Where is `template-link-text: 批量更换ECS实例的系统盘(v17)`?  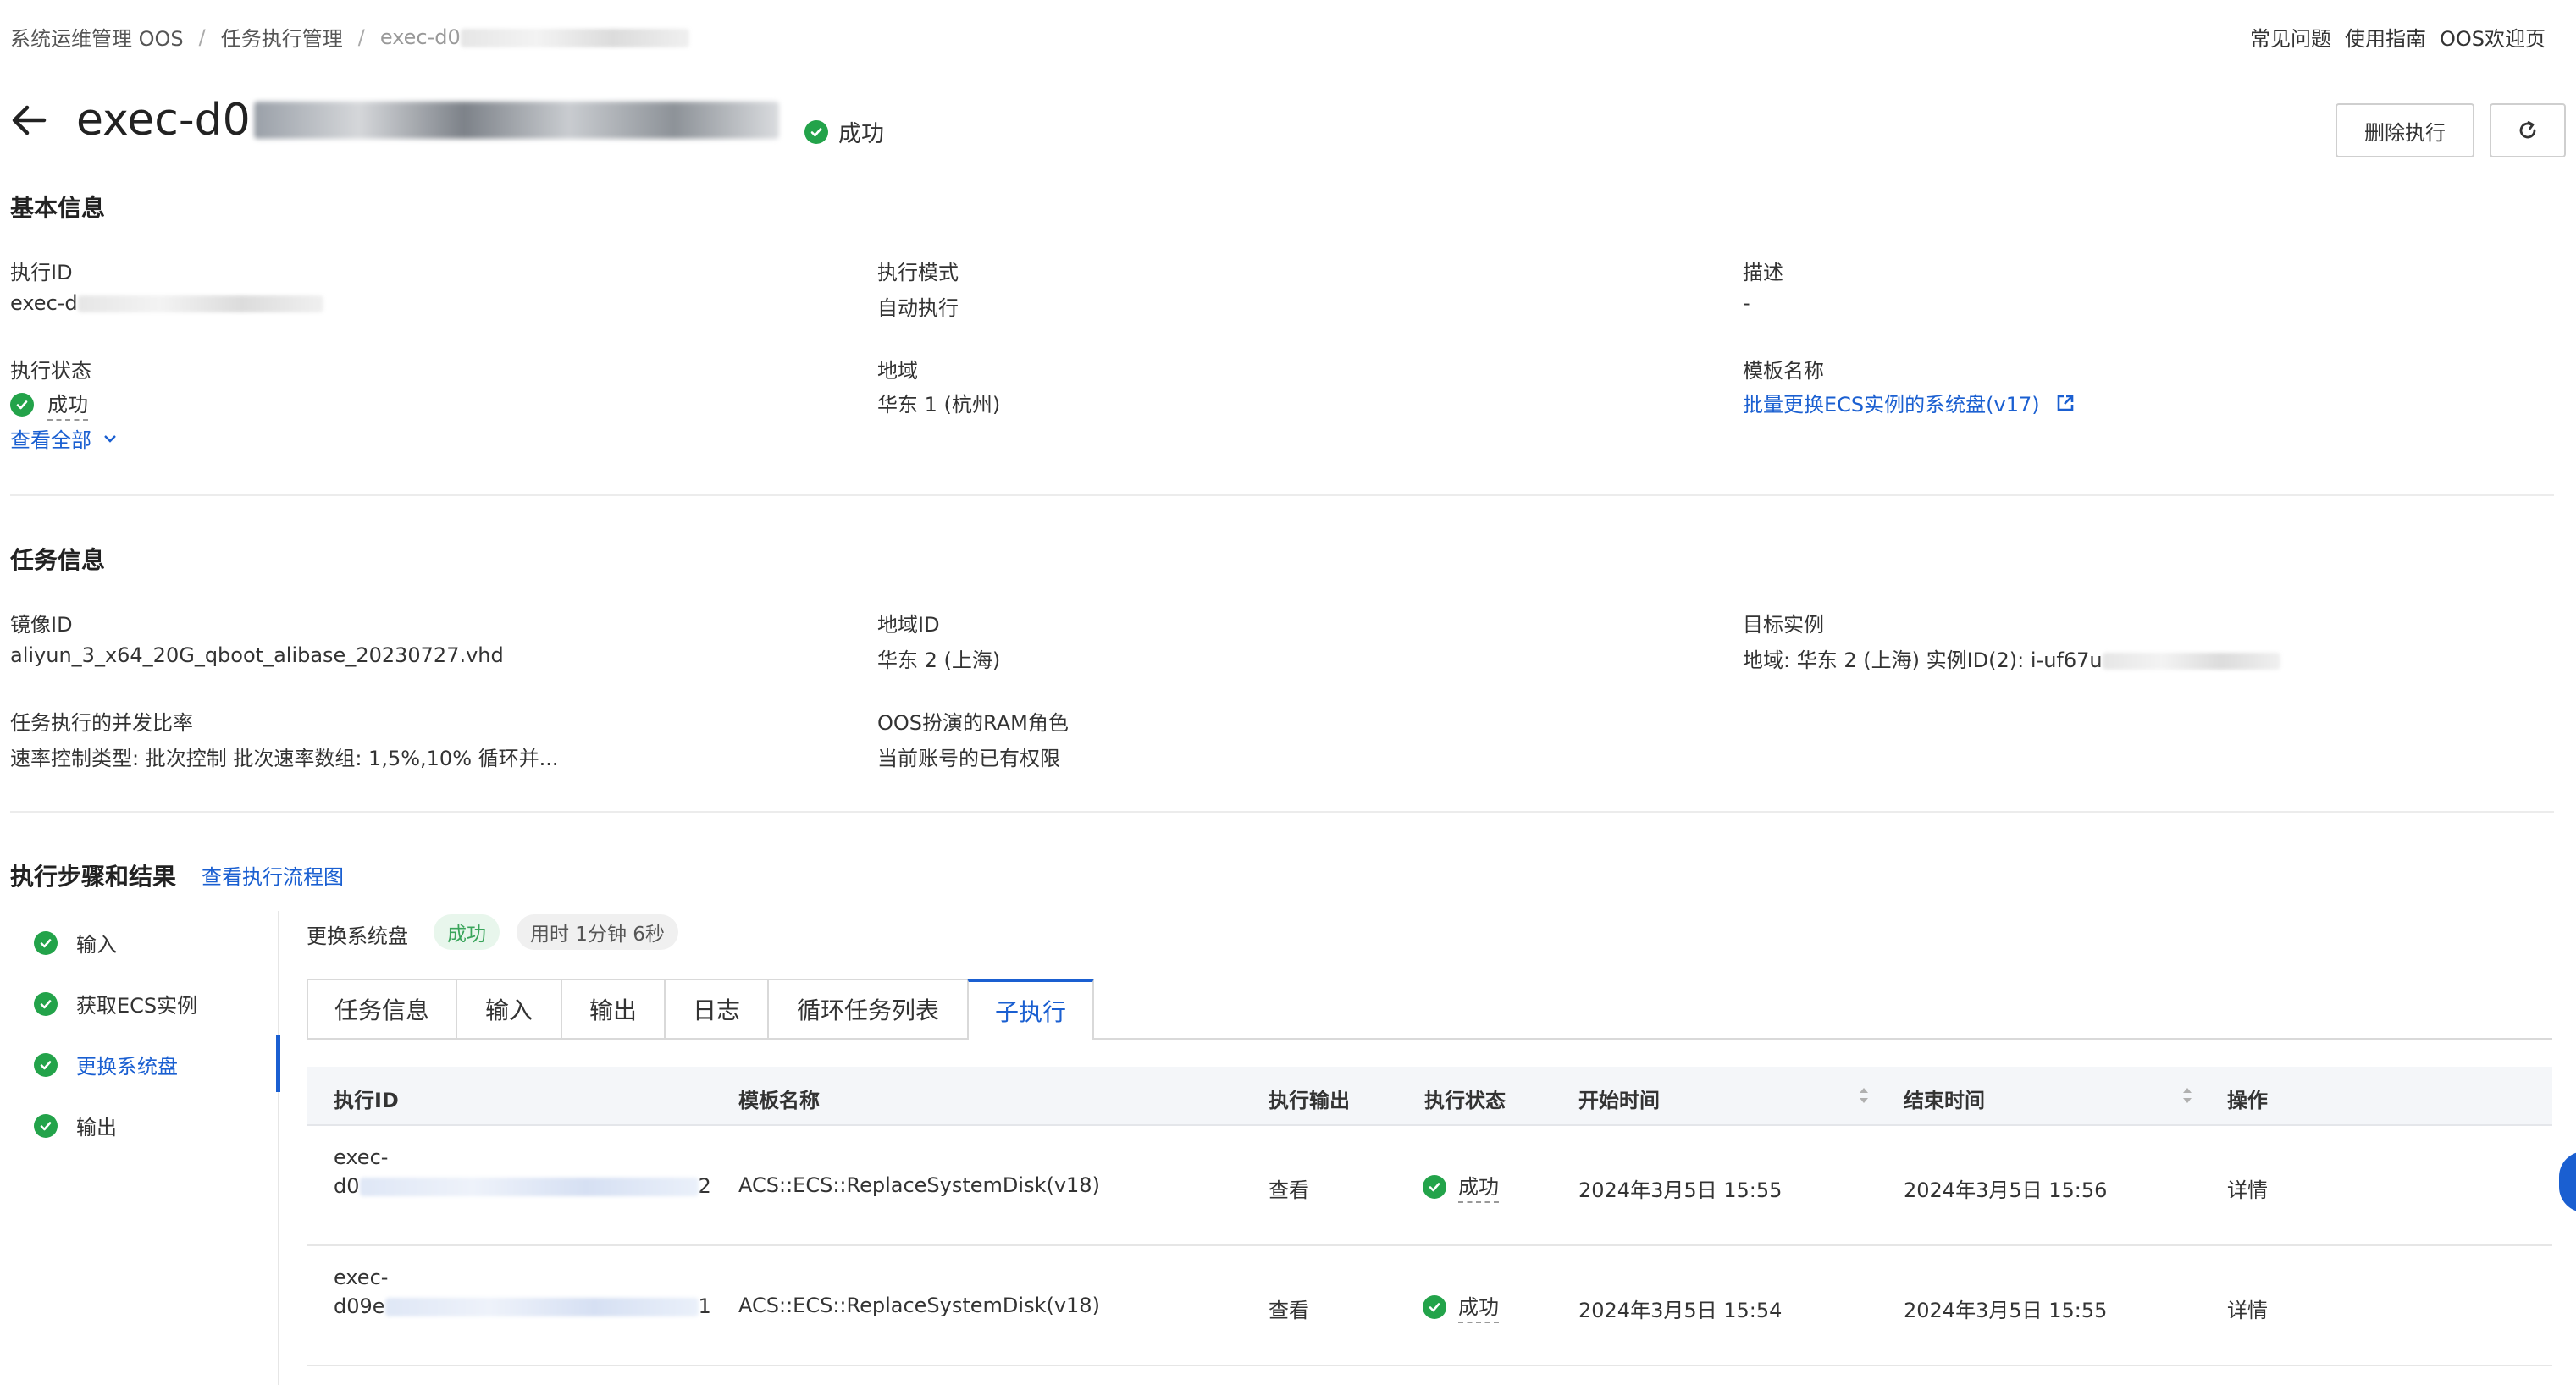 template-link-text: 批量更换ECS实例的系统盘(v17) is located at coordinates (1891, 402).